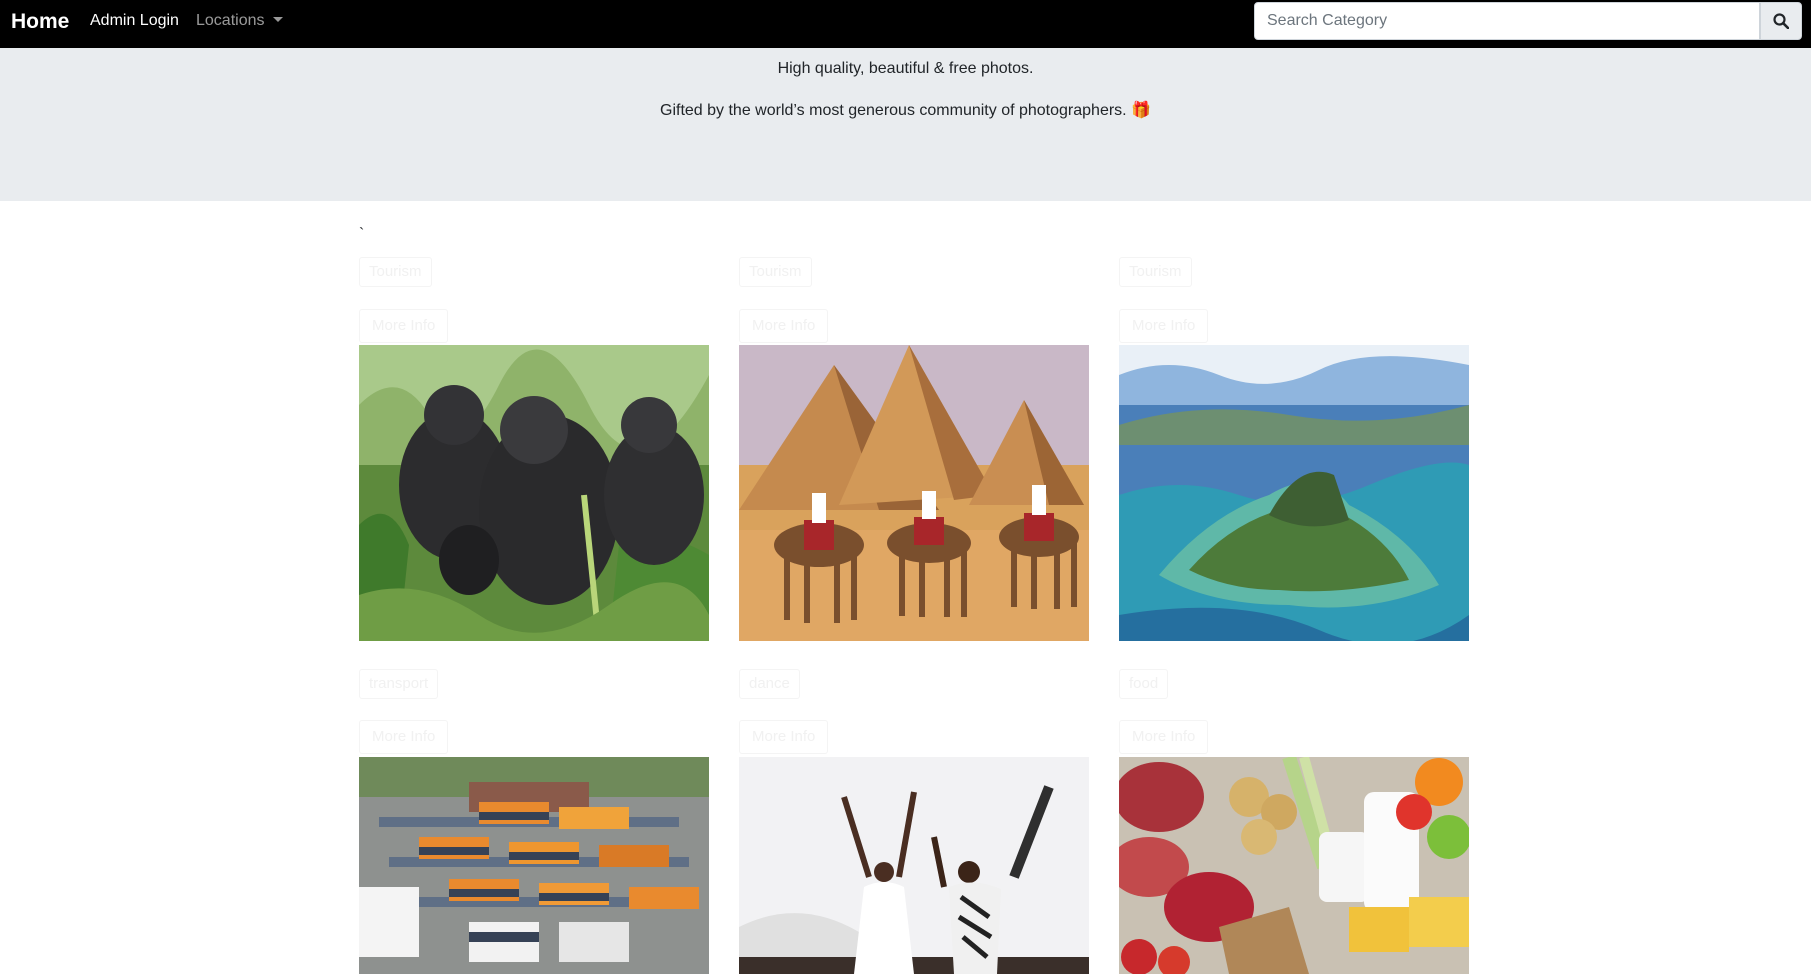 This screenshot has height=974, width=1811. I want to click on chevron-down-icon, so click(277, 19).